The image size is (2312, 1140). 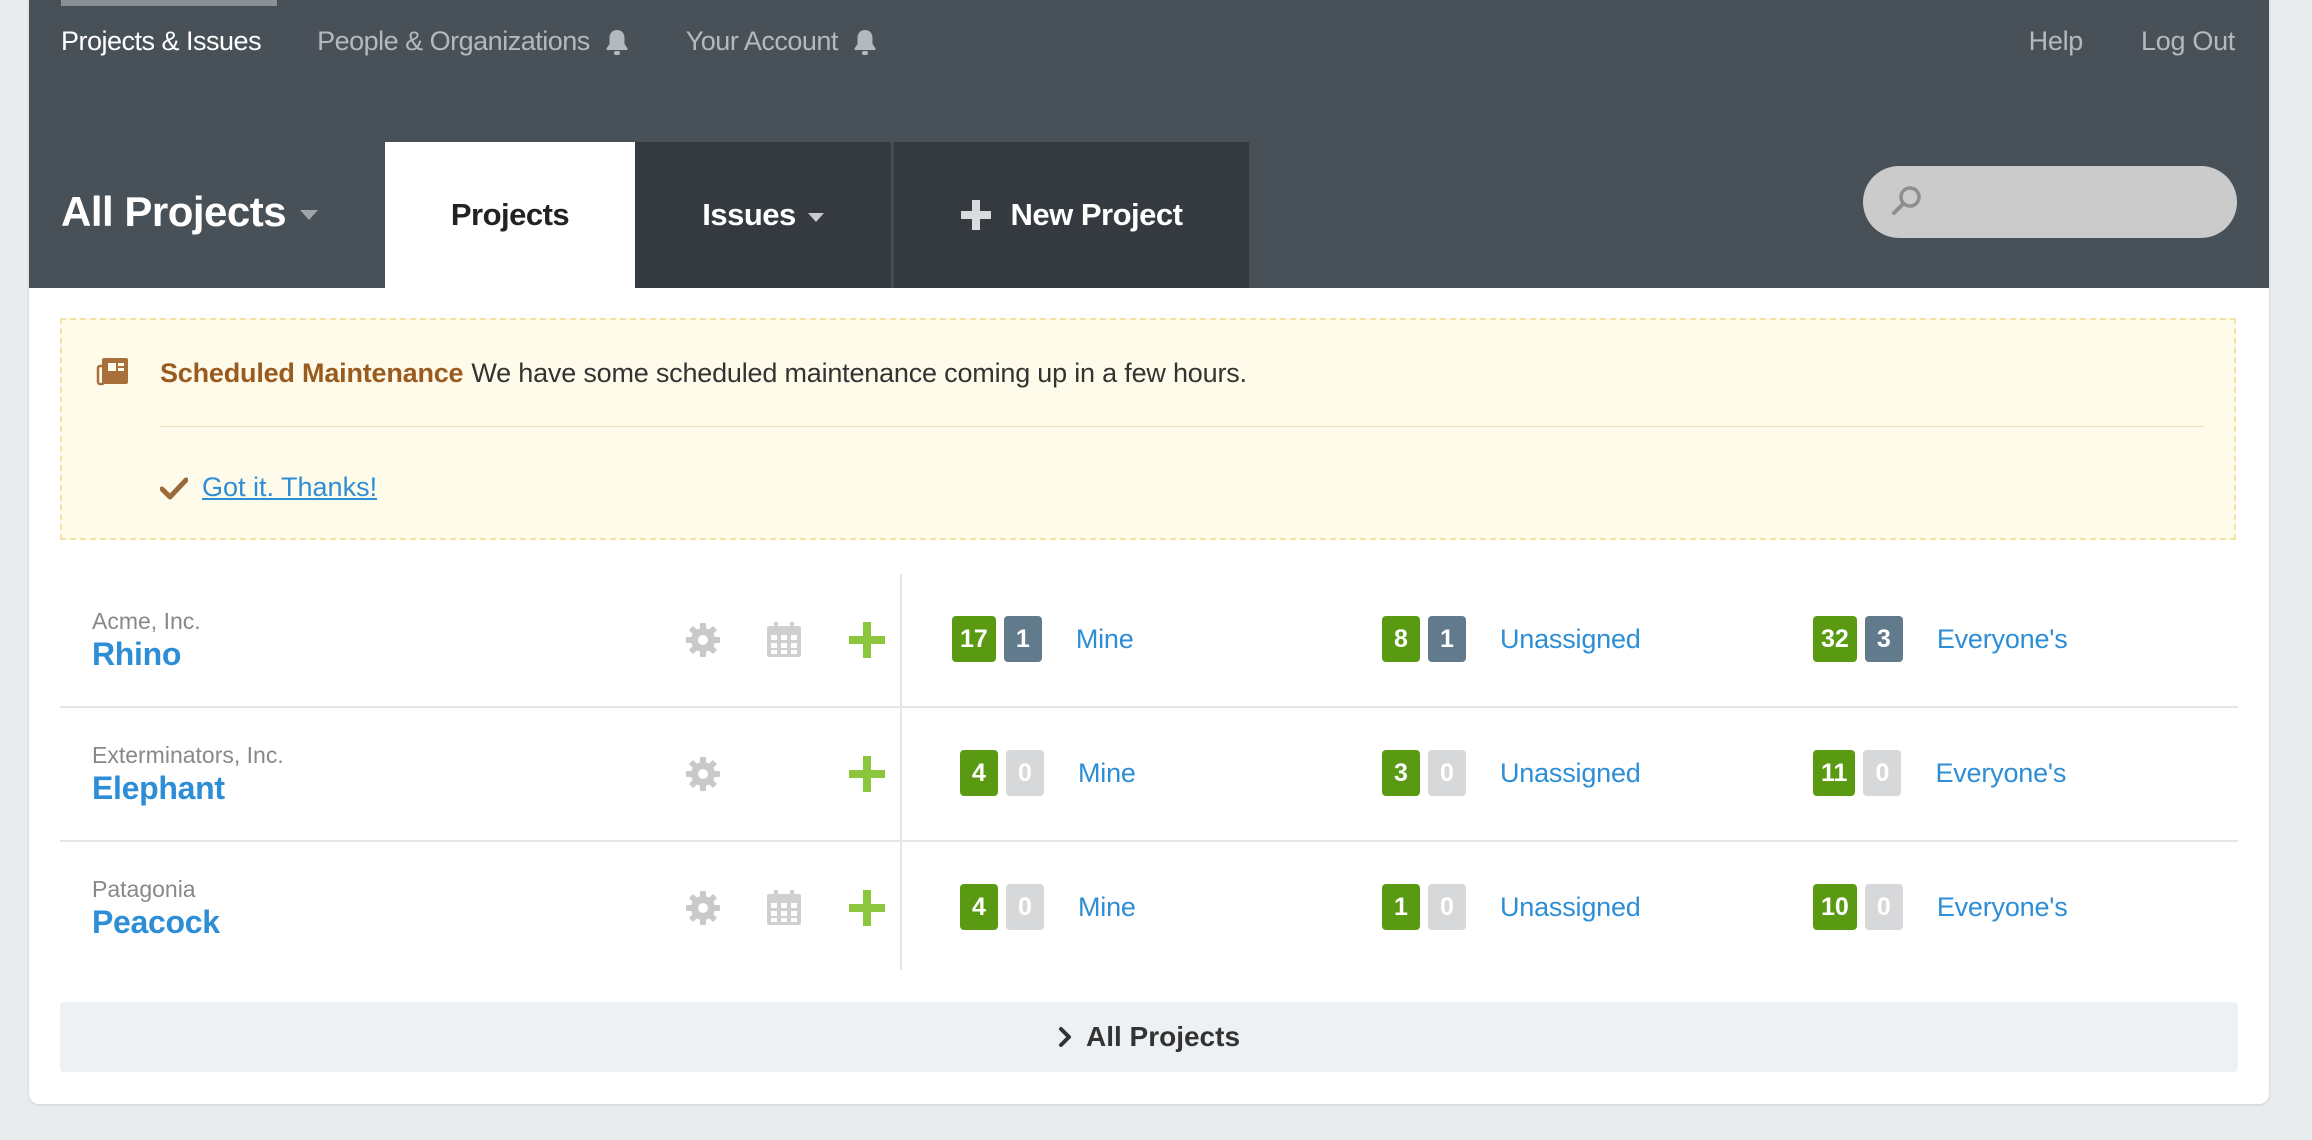 I want to click on organization-name: Exterminators, Inc., so click(x=188, y=755).